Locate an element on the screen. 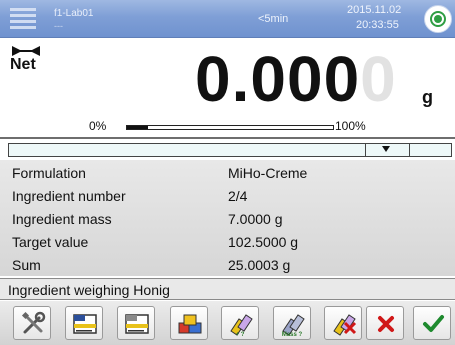  tare-icon is located at coordinates (26, 51).